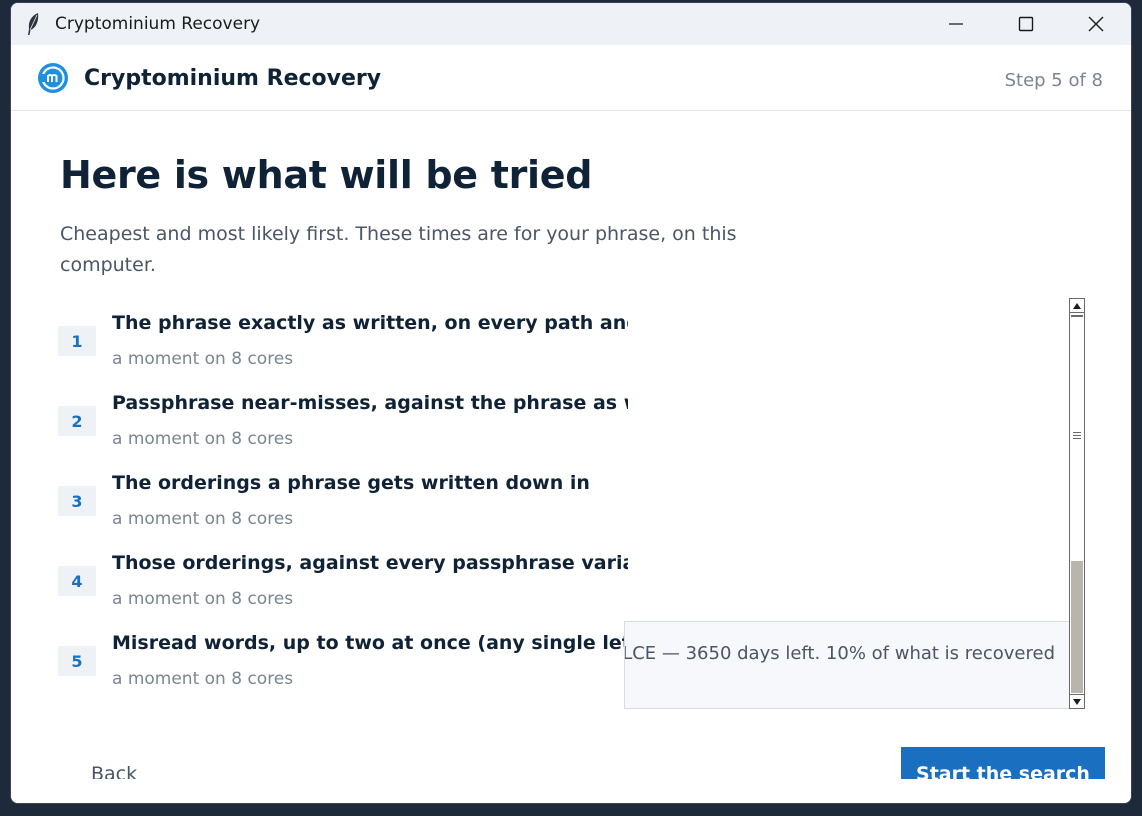  Describe the element at coordinates (1053, 80) in the screenshot. I see `step-indicator: Step 5 of 8` at that location.